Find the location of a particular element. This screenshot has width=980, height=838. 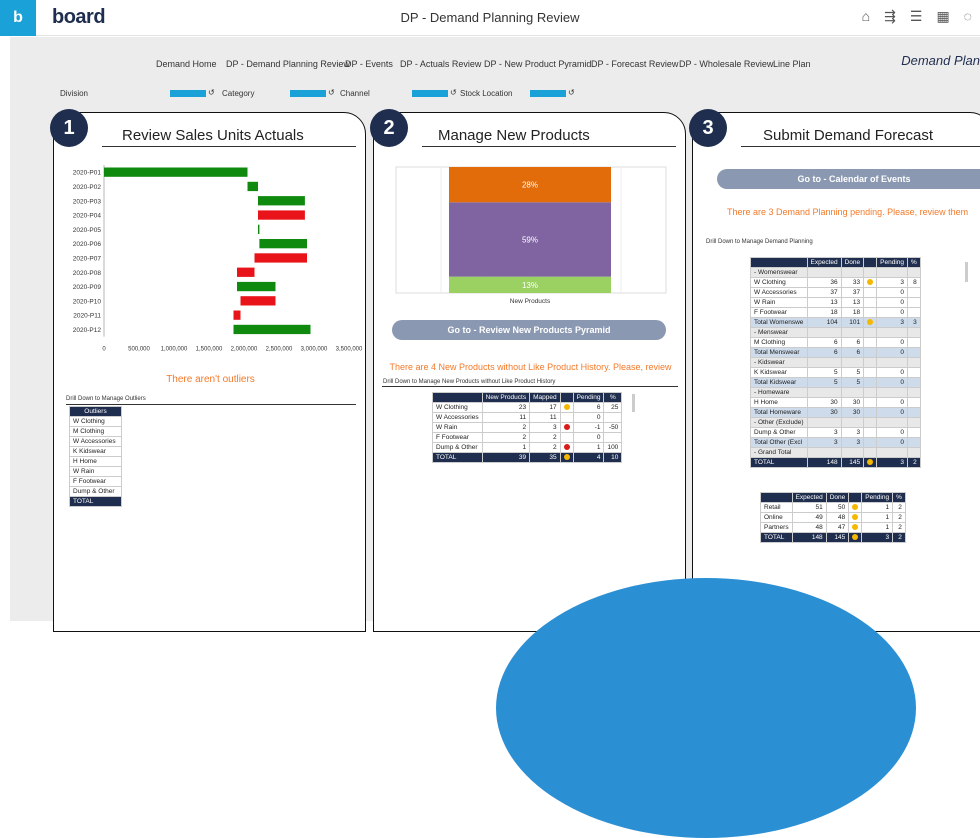

outlier-cell: Dump & Other is located at coordinates (95, 491).